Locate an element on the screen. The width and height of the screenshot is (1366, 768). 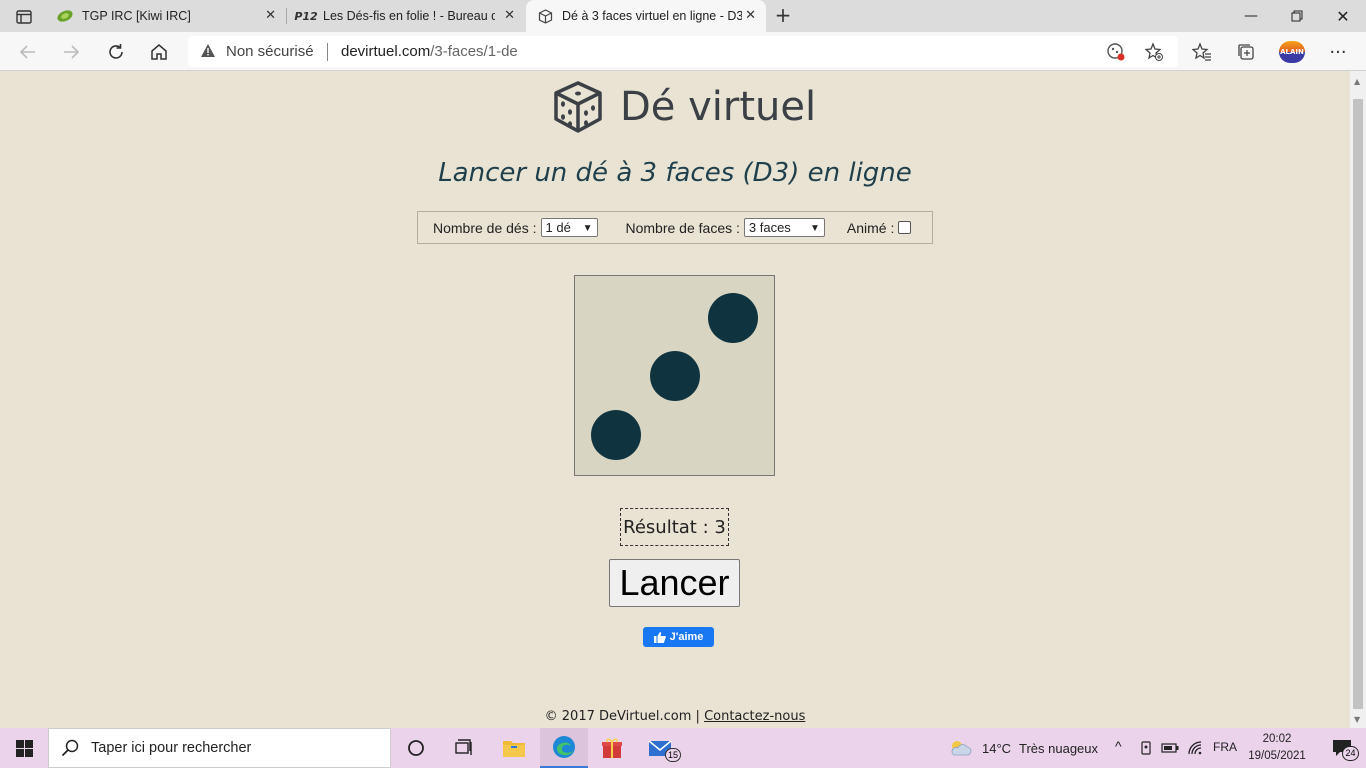
forward-arrow-icon is located at coordinates (72, 52).